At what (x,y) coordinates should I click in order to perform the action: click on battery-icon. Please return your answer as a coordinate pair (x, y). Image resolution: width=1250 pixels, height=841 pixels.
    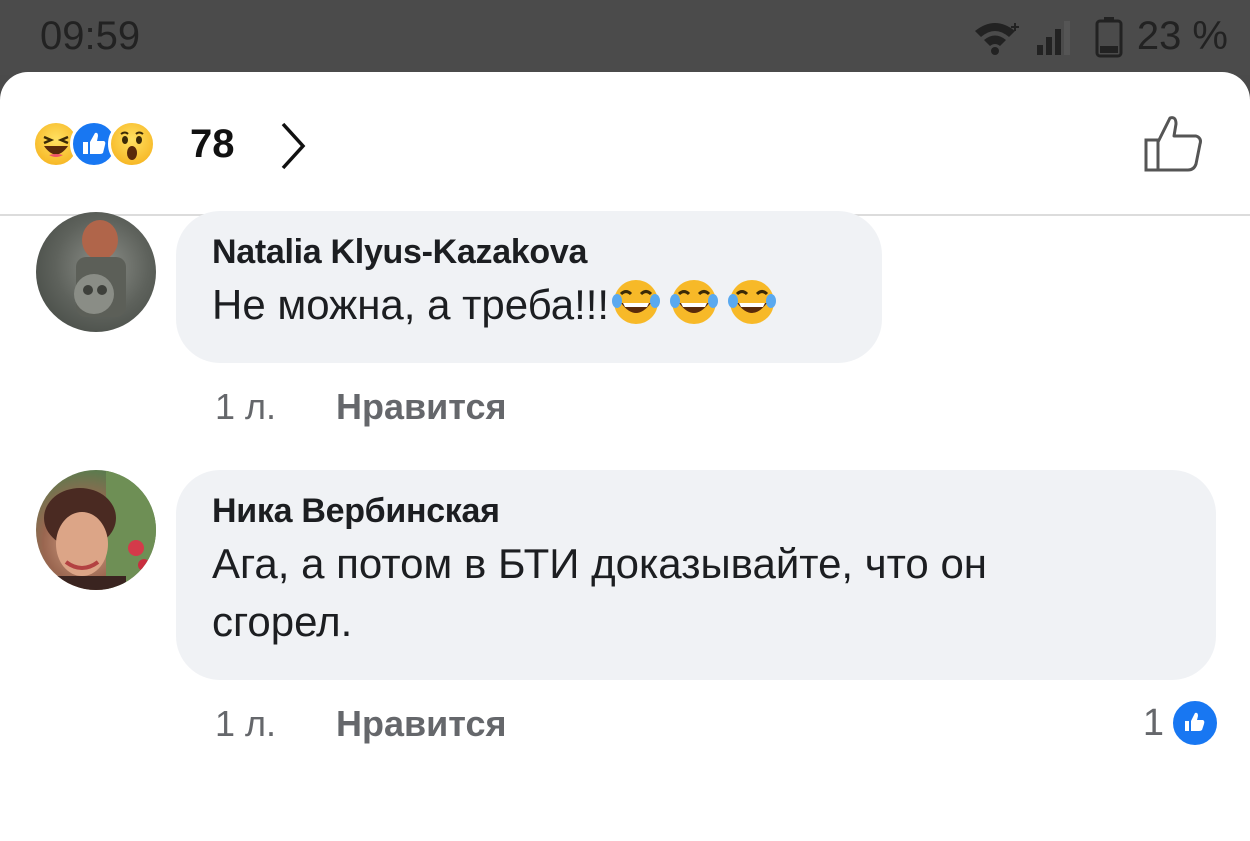
    Looking at the image, I should click on (1109, 36).